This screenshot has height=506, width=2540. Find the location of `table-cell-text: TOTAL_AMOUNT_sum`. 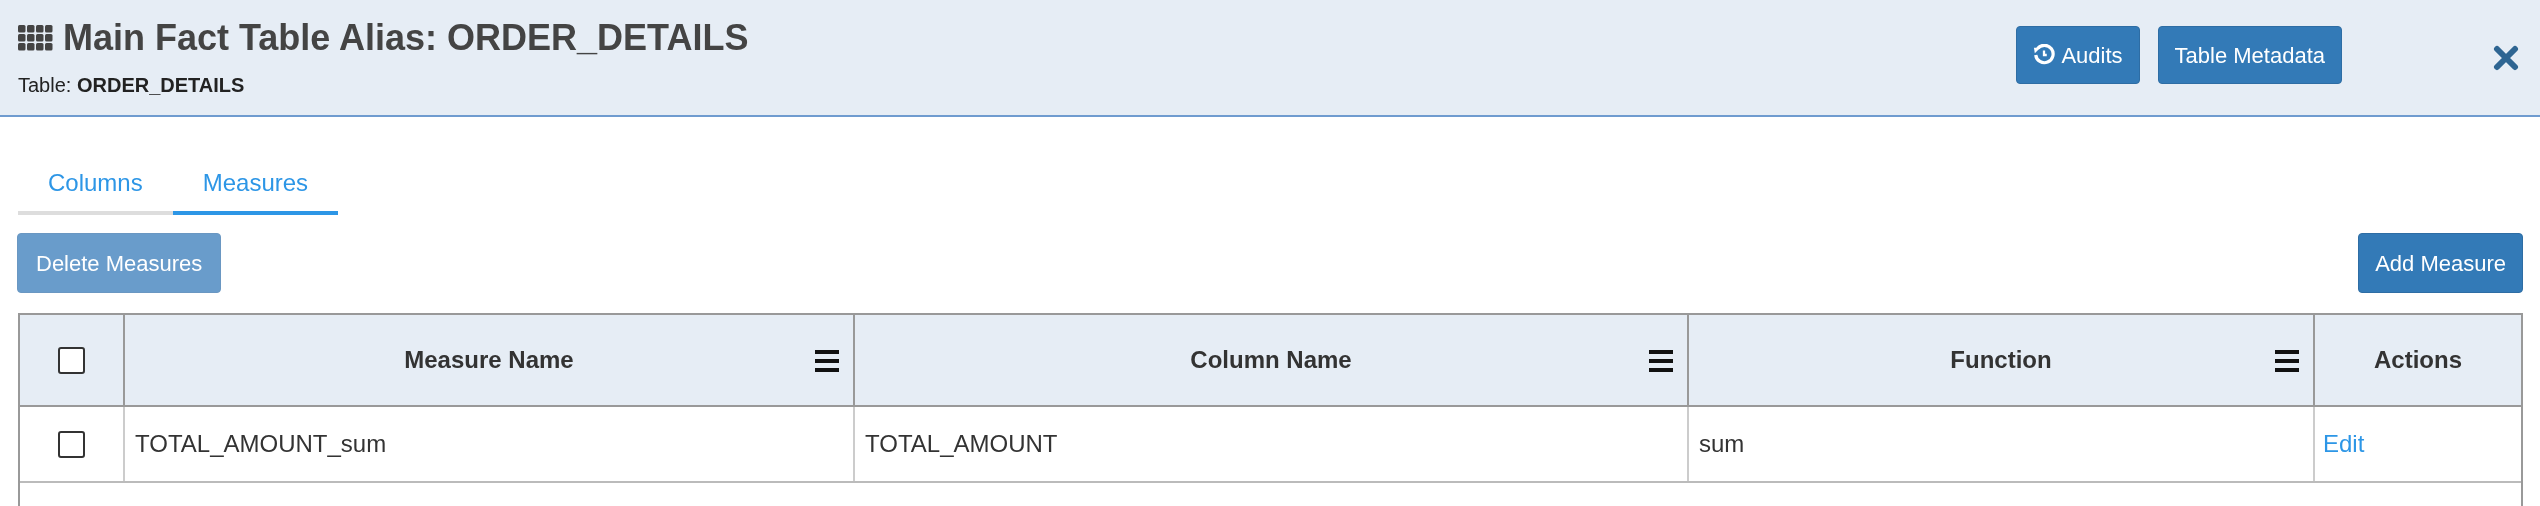

table-cell-text: TOTAL_AMOUNT_sum is located at coordinates (261, 444).